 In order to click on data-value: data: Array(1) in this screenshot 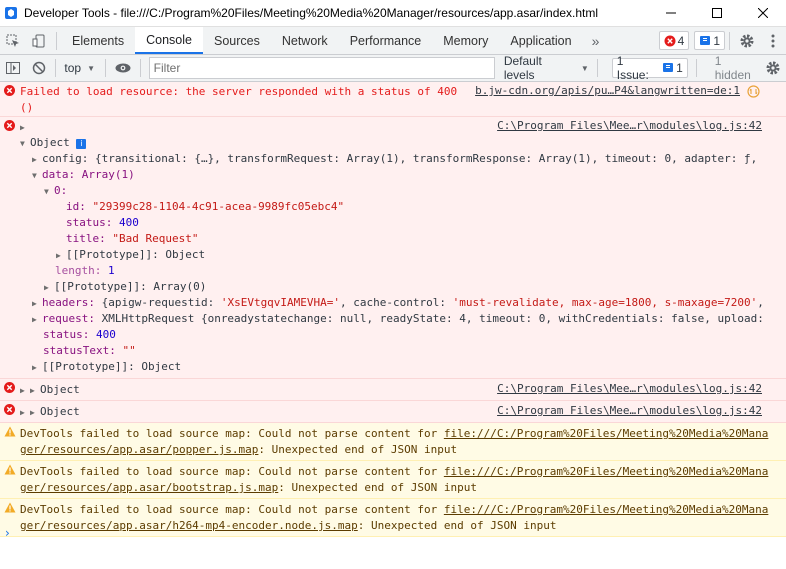, I will do `click(88, 174)`.